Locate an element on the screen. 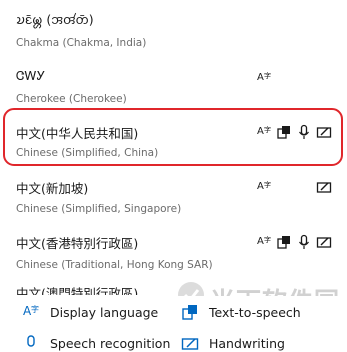 The height and width of the screenshot is (352, 347). legend-speech-recognition: Speech recognition is located at coordinates (96, 343).